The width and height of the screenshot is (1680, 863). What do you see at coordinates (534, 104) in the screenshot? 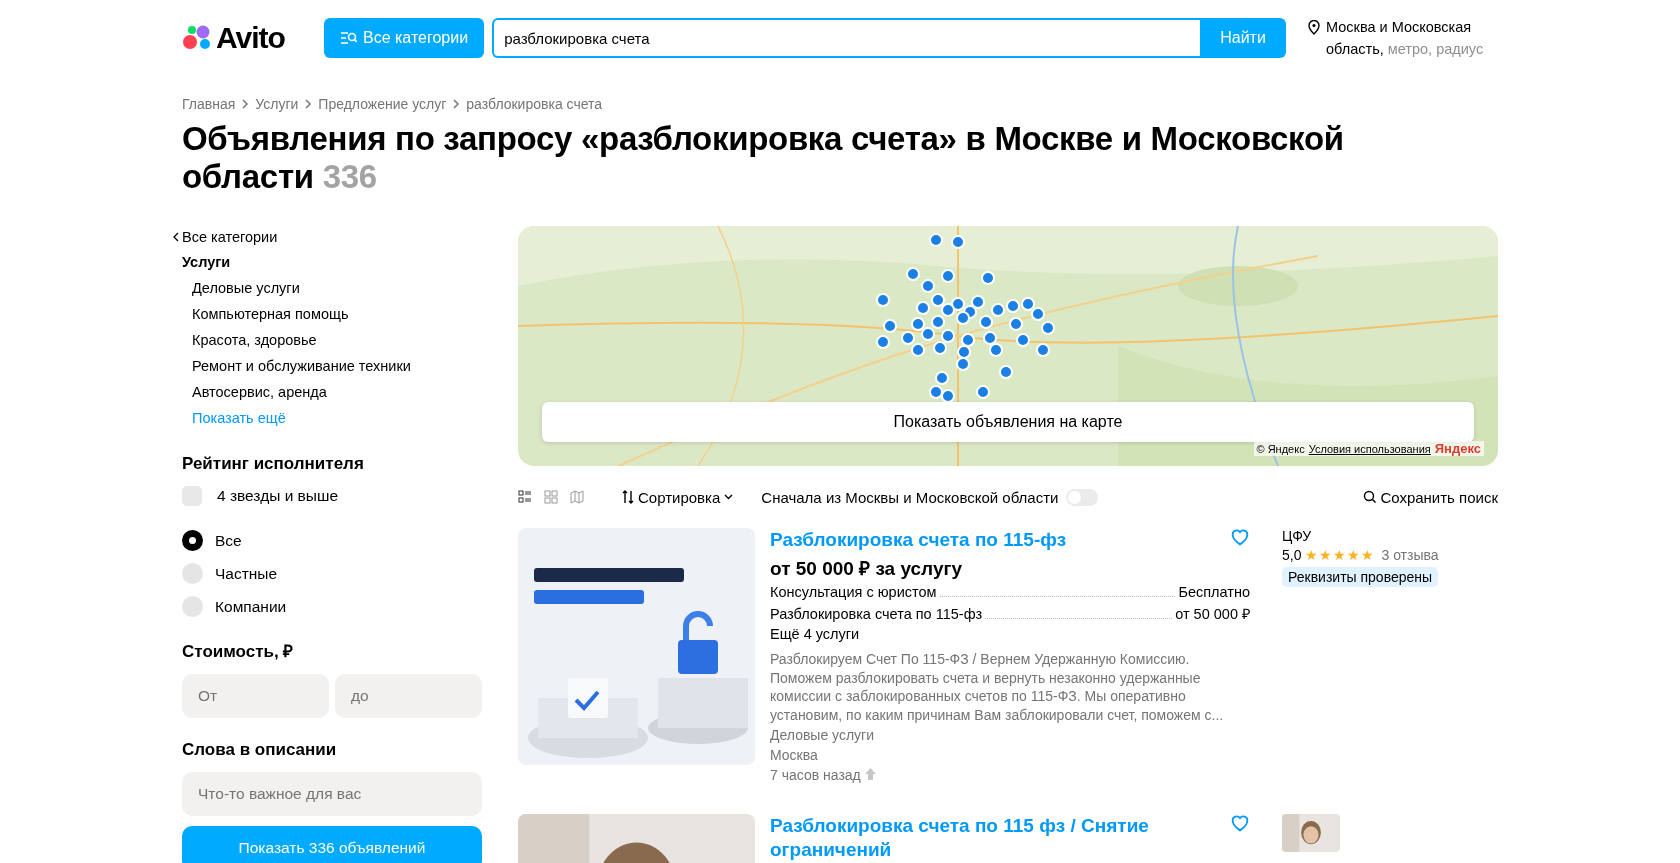
I see `breadcrumb-link: разблокировка счета` at bounding box center [534, 104].